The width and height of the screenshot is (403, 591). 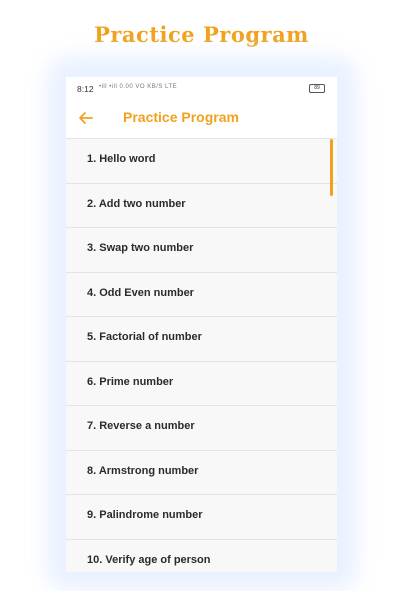 I want to click on signal-icons: •ill •ill 0.00 VO KB/S LTE, so click(x=138, y=87).